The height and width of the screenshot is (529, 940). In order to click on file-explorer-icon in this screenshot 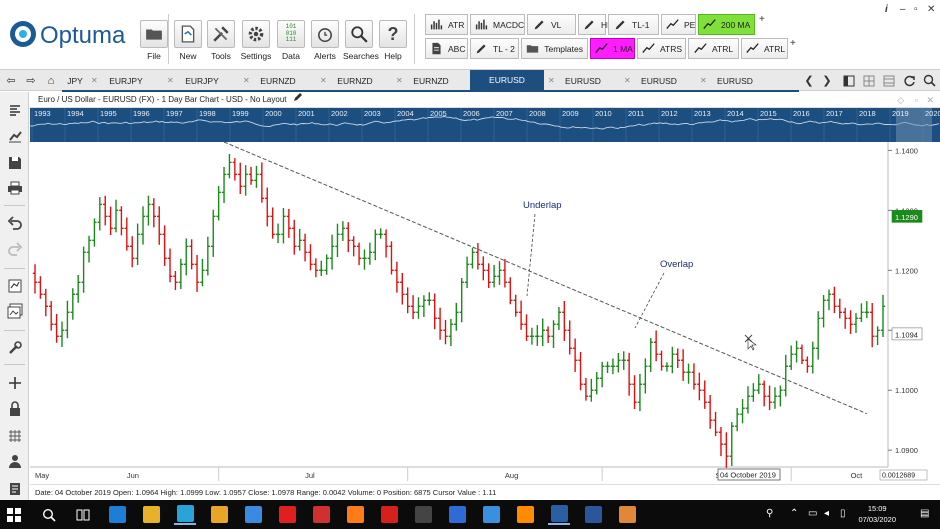, I will do `click(151, 514)`.